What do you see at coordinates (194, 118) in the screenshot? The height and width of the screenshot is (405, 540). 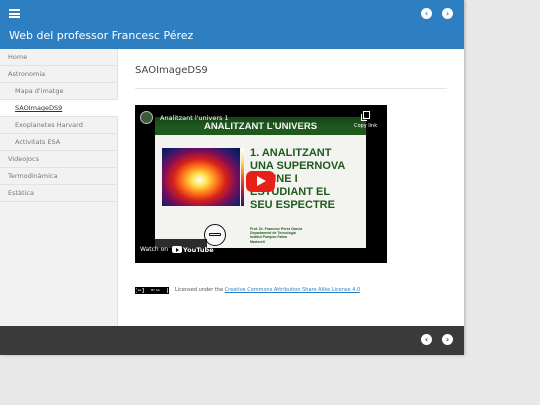 I see `video-title: Analitzant l'univers 1` at bounding box center [194, 118].